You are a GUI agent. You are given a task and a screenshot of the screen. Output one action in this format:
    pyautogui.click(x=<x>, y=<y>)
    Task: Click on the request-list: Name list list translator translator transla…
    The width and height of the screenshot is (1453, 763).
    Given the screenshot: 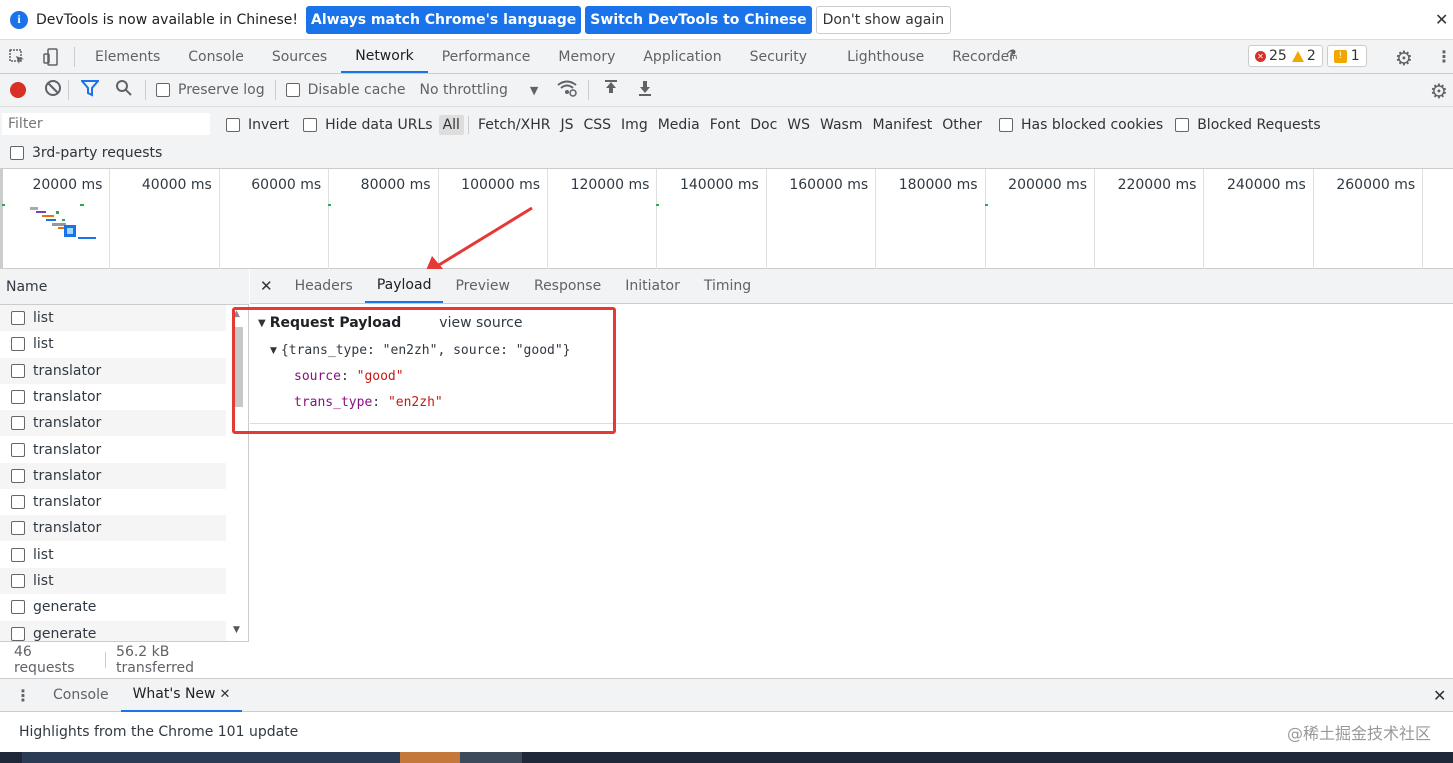 What is the action you would take?
    pyautogui.click(x=124, y=473)
    